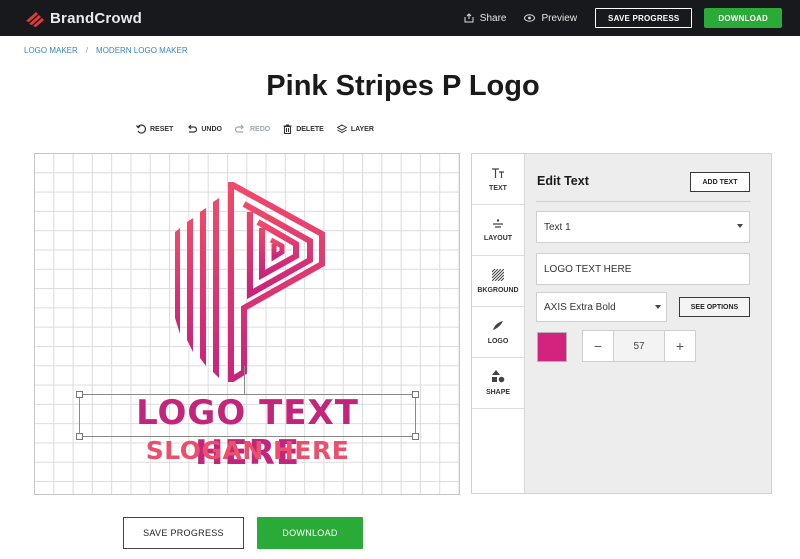 This screenshot has width=800, height=559. What do you see at coordinates (415, 394) in the screenshot?
I see `resize-handle-top-right` at bounding box center [415, 394].